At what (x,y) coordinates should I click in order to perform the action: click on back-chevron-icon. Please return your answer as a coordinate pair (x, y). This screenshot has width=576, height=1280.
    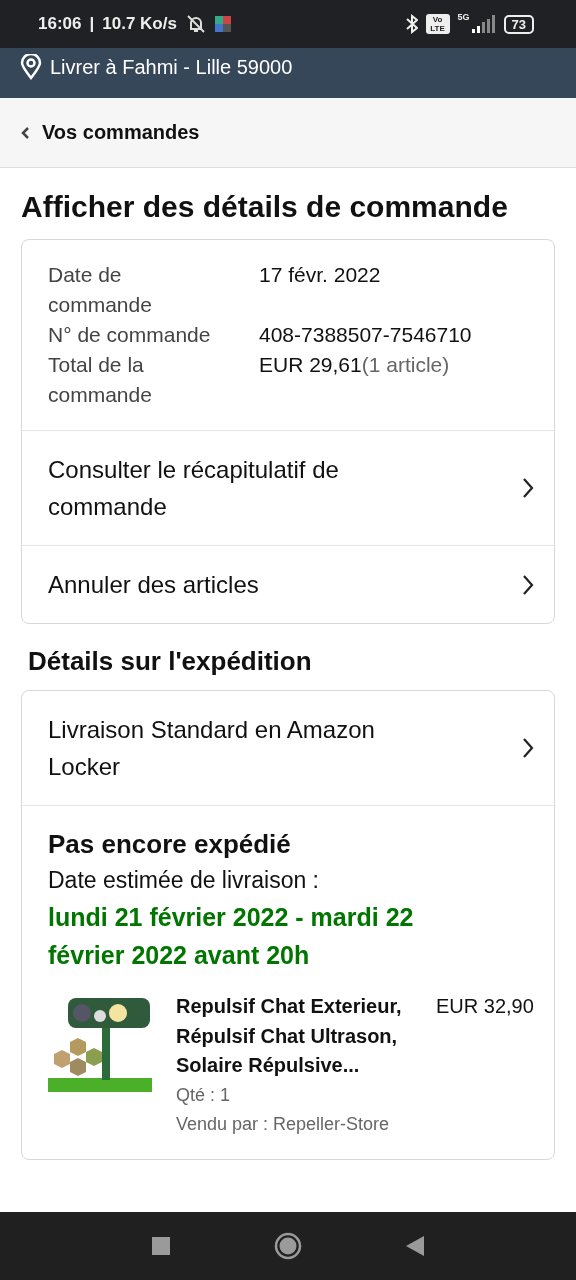
    Looking at the image, I should click on (25, 132).